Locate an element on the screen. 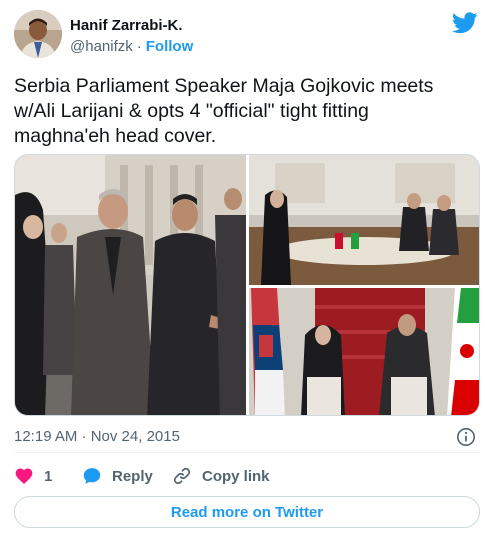 Image resolution: width=485 pixels, height=534 pixels. twitter-bird-icon is located at coordinates (465, 23).